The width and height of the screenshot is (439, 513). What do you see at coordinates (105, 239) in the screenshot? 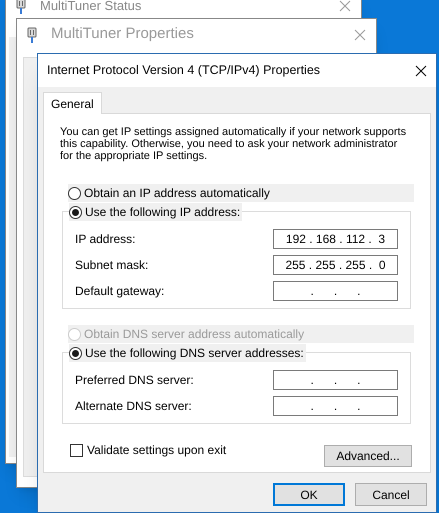
I see `field-label: IP address:` at bounding box center [105, 239].